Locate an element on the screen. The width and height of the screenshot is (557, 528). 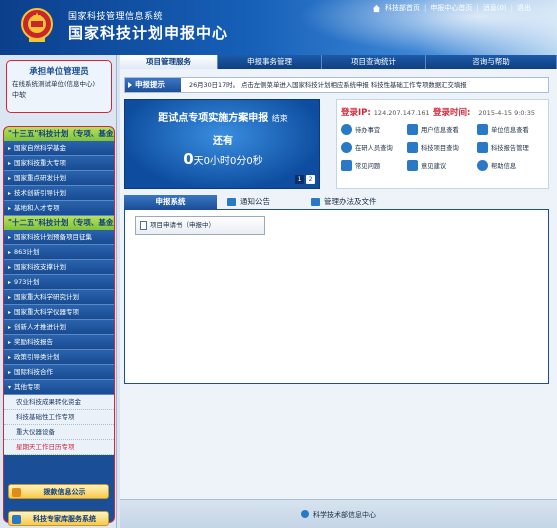
quick-report-manage: 科技报告管理 is located at coordinates (511, 147).